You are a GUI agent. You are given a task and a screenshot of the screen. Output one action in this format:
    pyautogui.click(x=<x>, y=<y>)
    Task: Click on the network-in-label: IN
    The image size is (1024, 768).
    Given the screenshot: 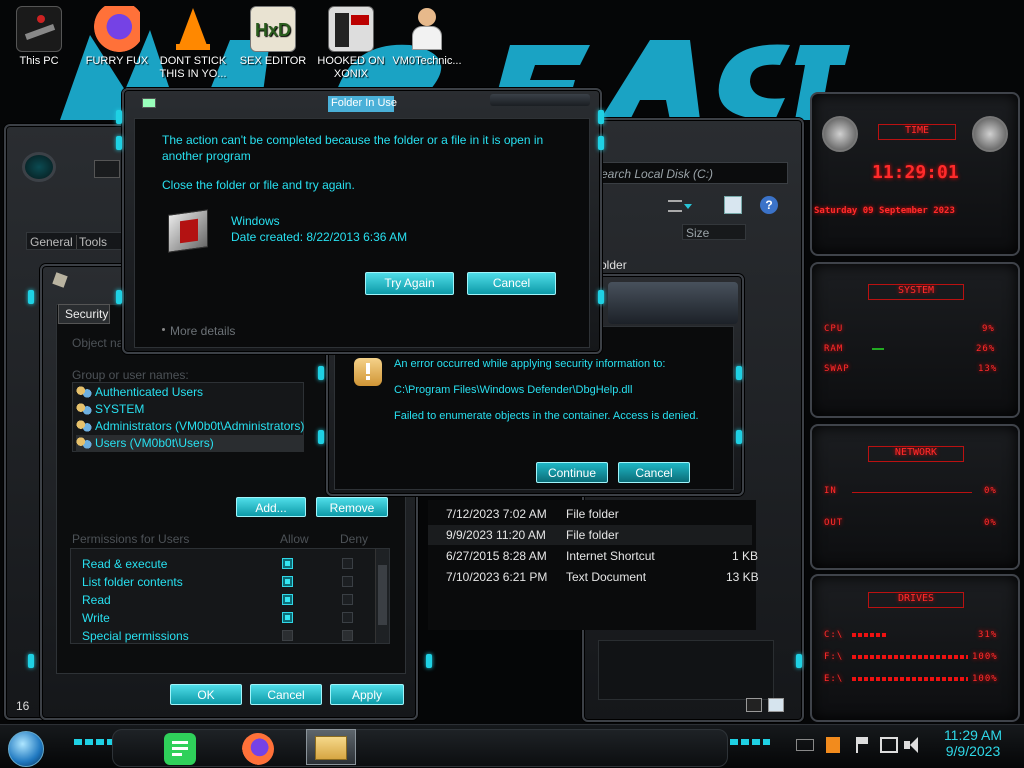 What is the action you would take?
    pyautogui.click(x=830, y=491)
    